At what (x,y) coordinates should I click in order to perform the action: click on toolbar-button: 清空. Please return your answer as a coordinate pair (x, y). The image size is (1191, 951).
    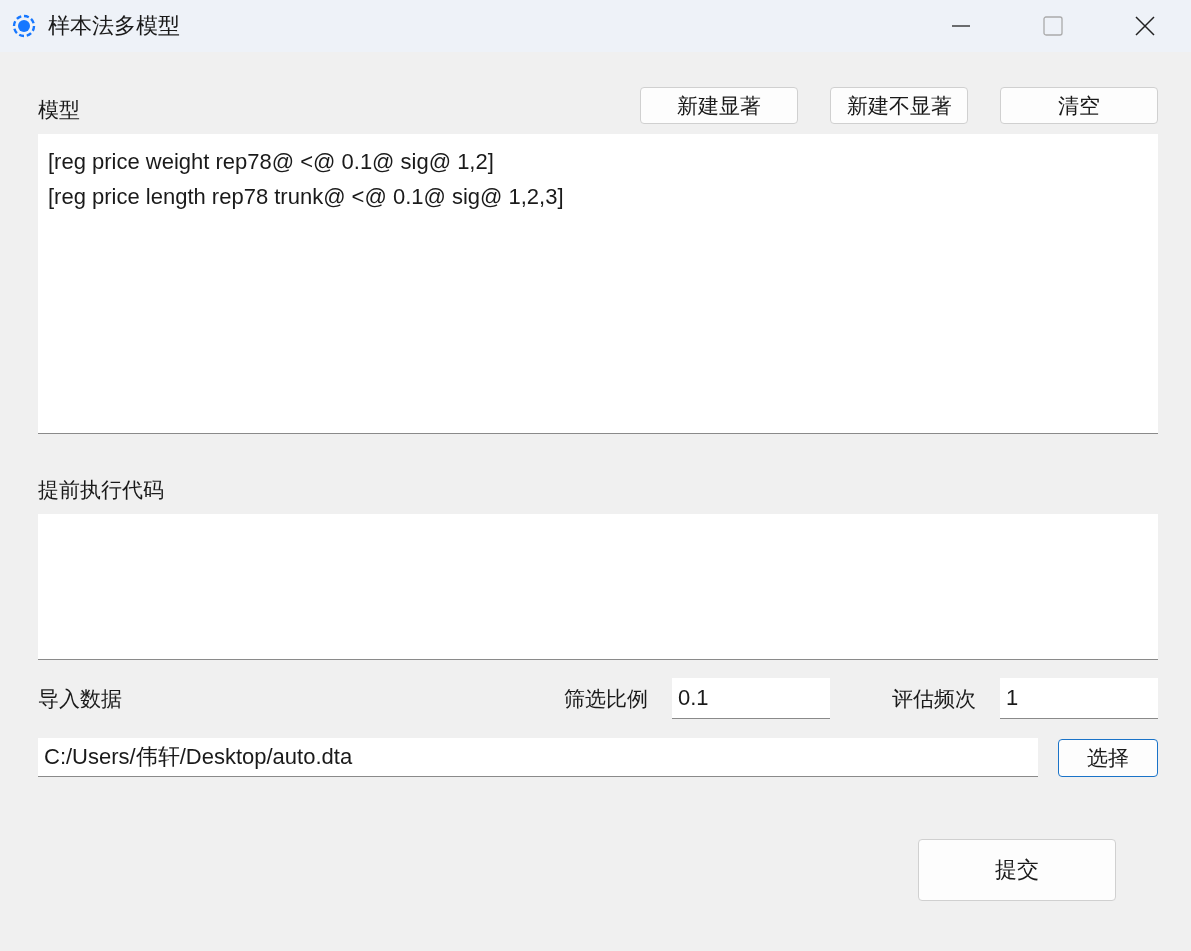
    Looking at the image, I should click on (1079, 105).